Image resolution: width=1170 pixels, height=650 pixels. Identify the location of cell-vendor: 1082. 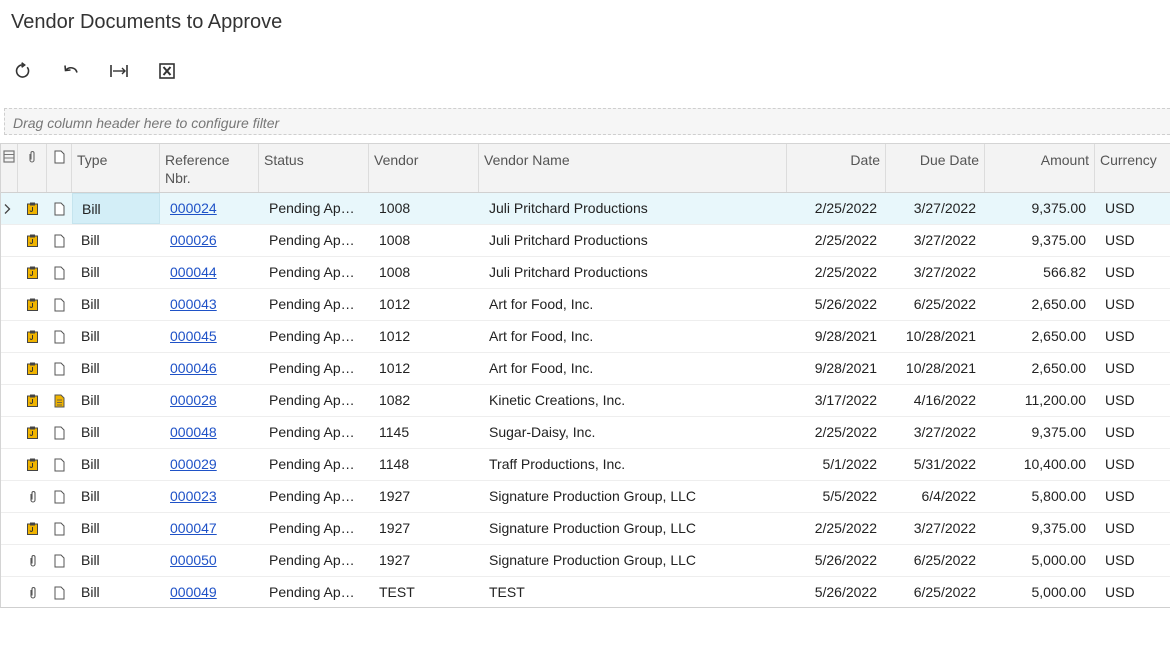
(424, 400).